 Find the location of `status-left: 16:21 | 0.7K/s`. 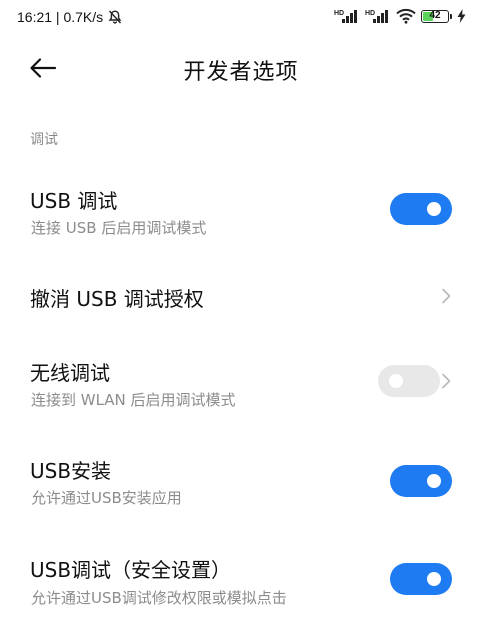

status-left: 16:21 | 0.7K/s is located at coordinates (70, 17).